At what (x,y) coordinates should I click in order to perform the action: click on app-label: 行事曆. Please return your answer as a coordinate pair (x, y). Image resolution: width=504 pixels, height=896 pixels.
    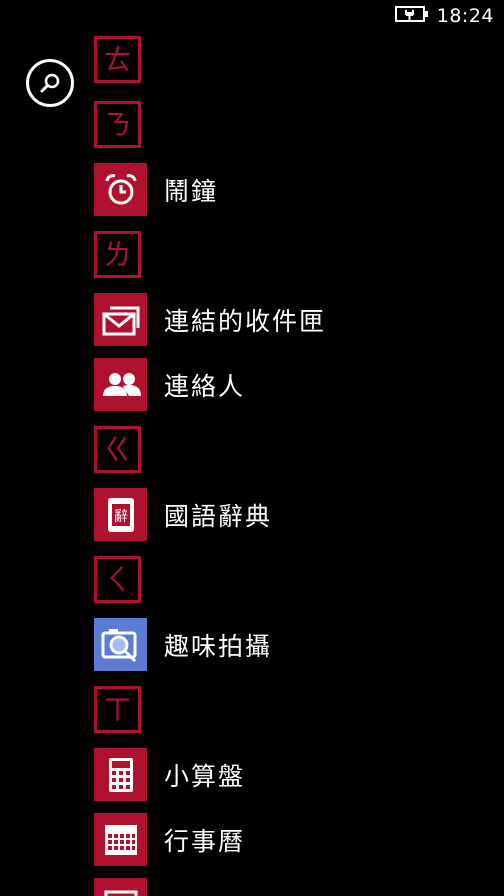
    Looking at the image, I should click on (205, 841).